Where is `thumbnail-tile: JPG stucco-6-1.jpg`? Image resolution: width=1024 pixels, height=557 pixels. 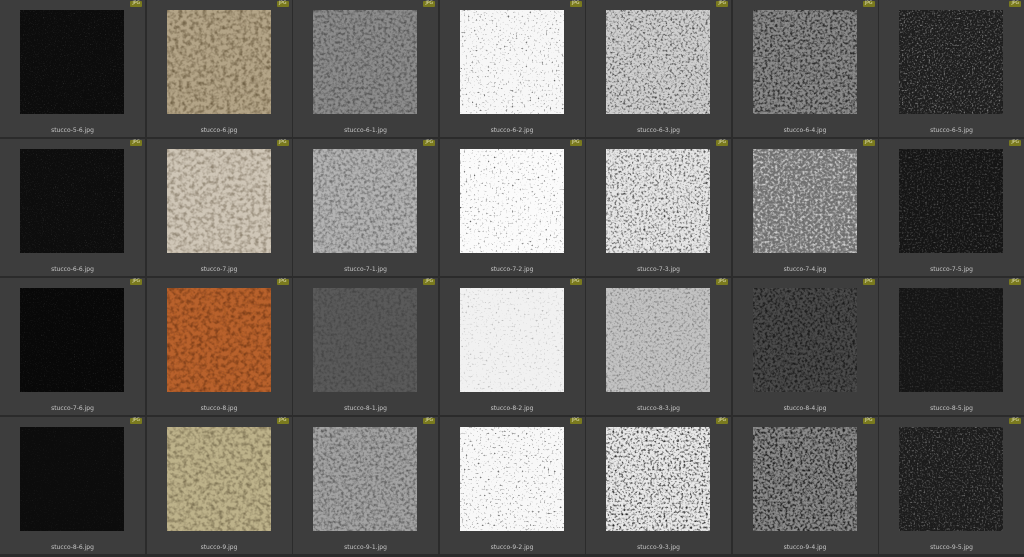
thumbnail-tile: JPG stucco-6-1.jpg is located at coordinates (365, 68).